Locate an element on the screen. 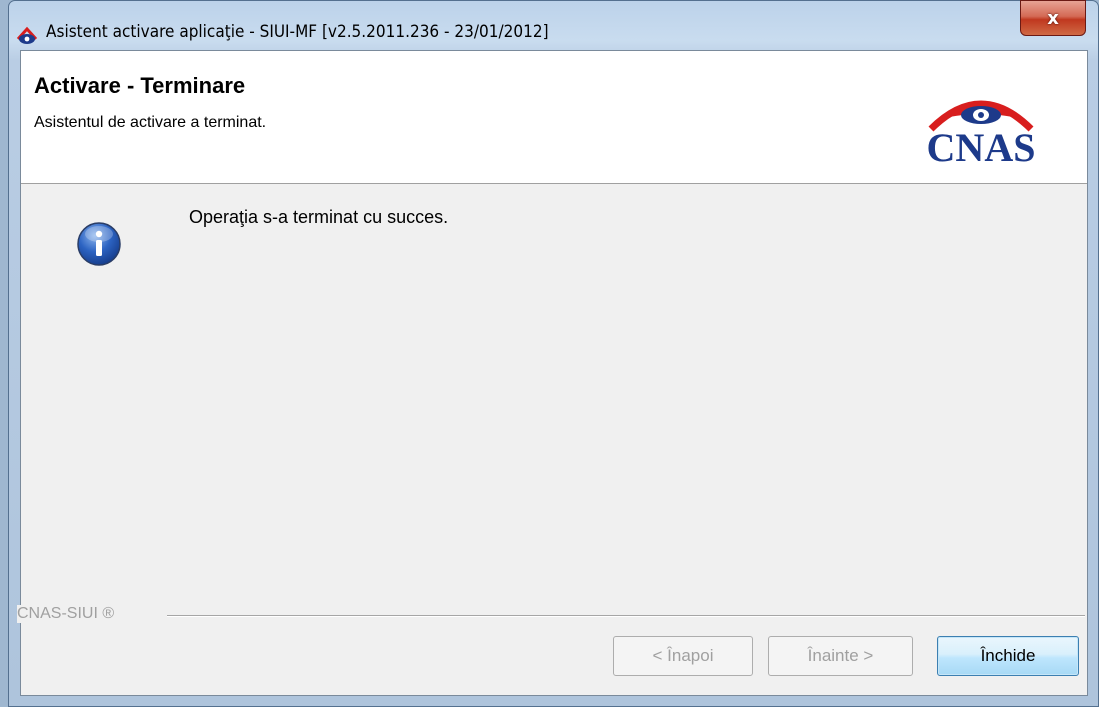 The width and height of the screenshot is (1099, 707). footer-divider is located at coordinates (626, 616).